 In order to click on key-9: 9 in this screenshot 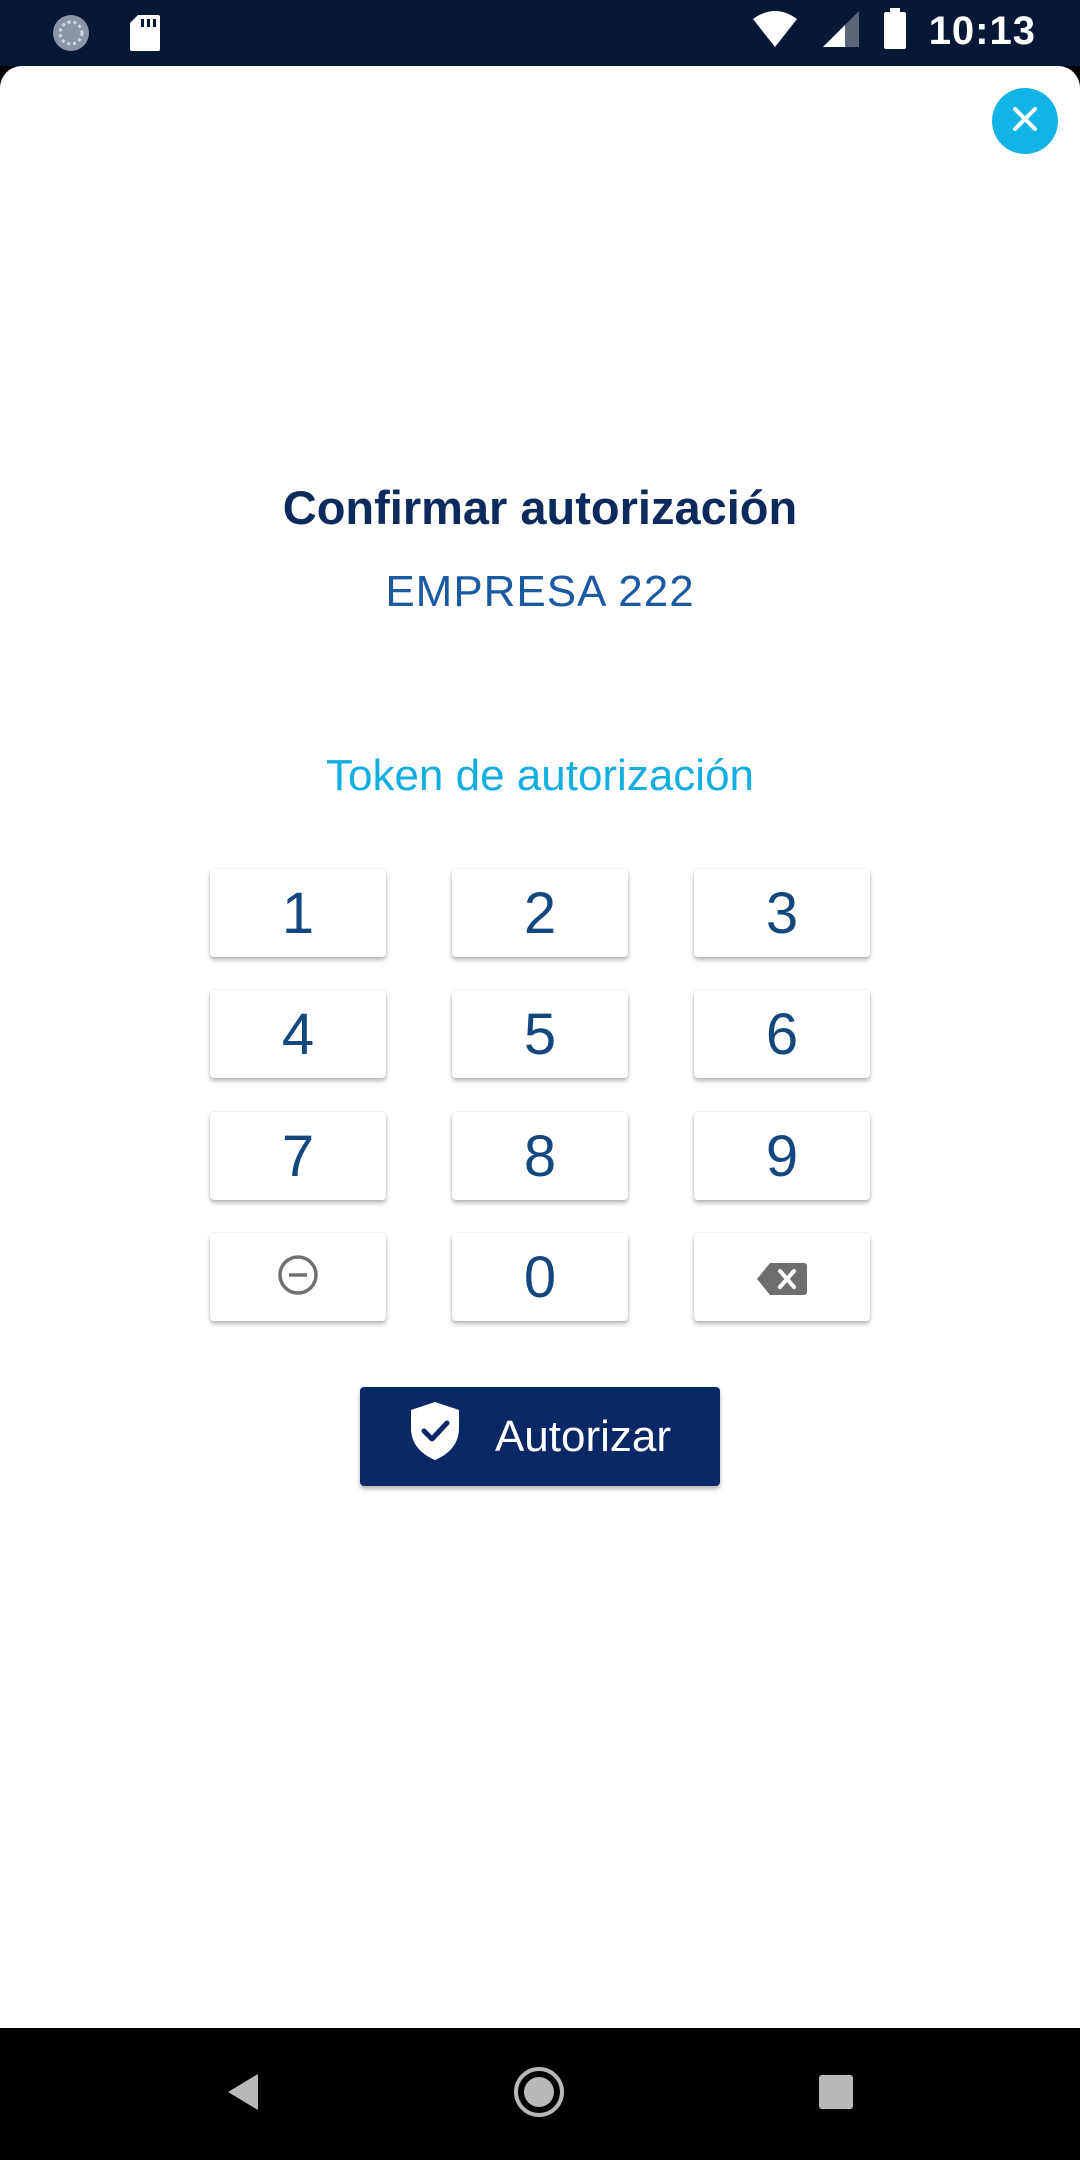, I will do `click(782, 1156)`.